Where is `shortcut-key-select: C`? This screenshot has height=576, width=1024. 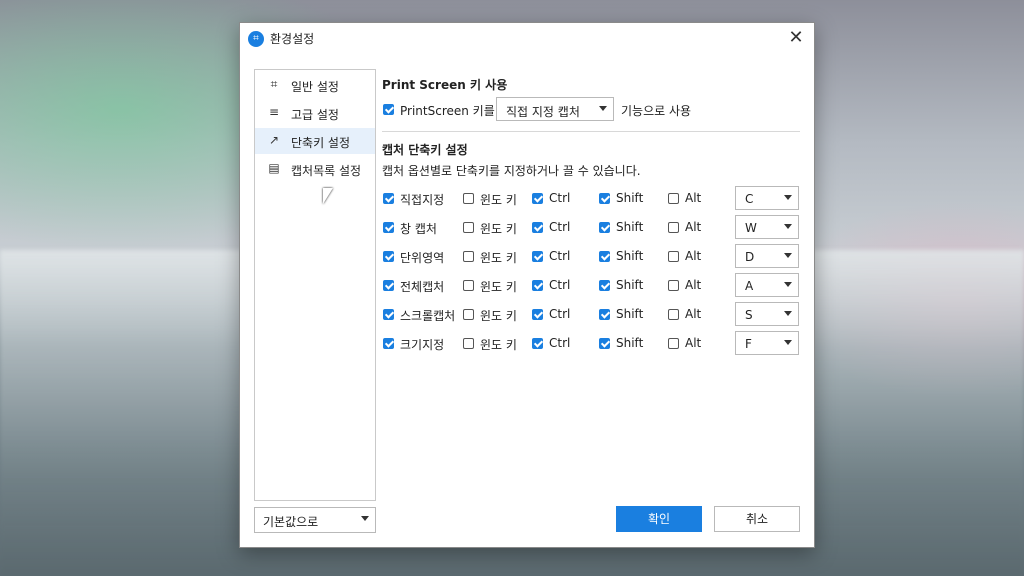
shortcut-key-select: C is located at coordinates (767, 198).